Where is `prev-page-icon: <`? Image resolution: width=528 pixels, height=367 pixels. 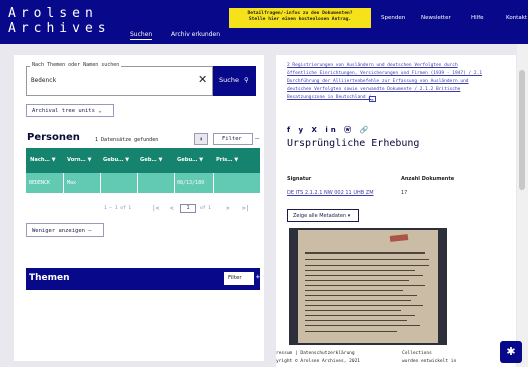
prev-page-icon: < is located at coordinates (172, 208).